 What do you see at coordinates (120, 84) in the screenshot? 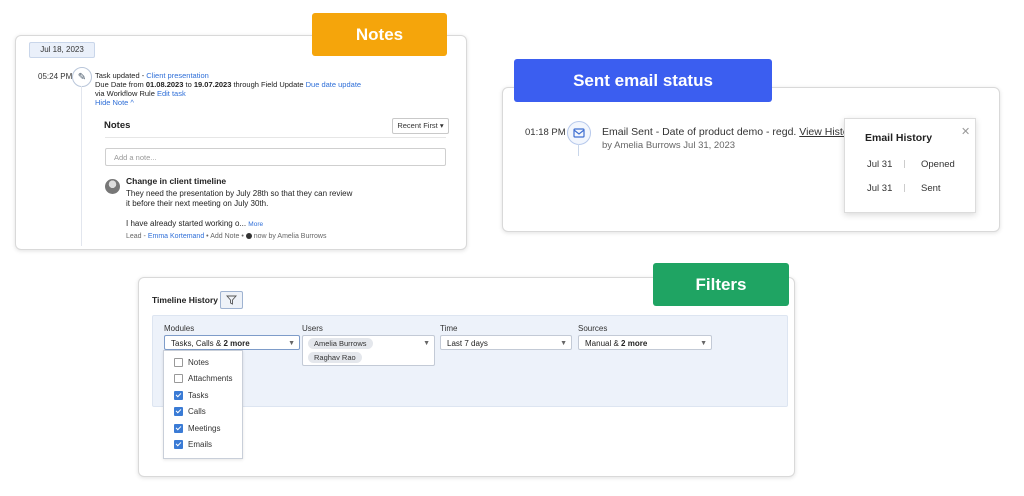
I see `due-prefix: Due Date from` at bounding box center [120, 84].